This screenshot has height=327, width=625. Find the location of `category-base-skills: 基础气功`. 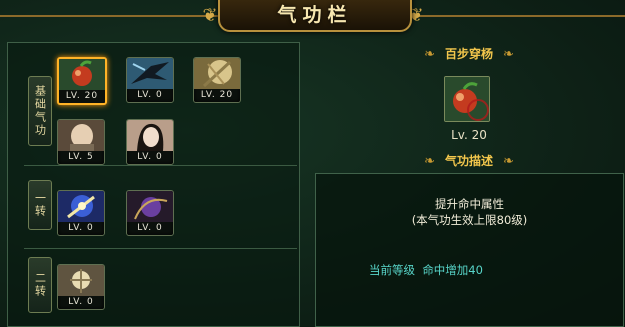

category-base-skills: 基础气功 is located at coordinates (40, 111).